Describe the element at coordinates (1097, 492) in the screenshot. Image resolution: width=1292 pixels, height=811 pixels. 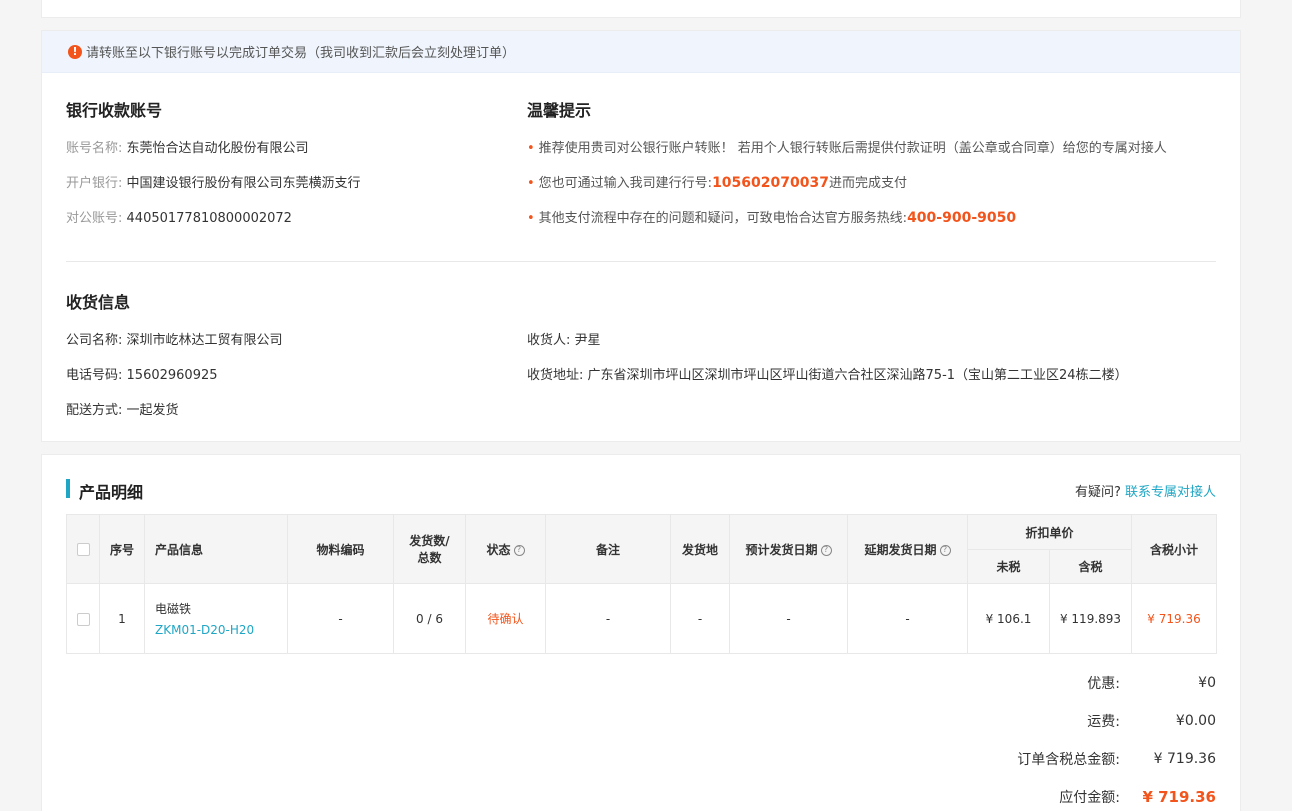
I see `question-text: 有疑问?` at that location.